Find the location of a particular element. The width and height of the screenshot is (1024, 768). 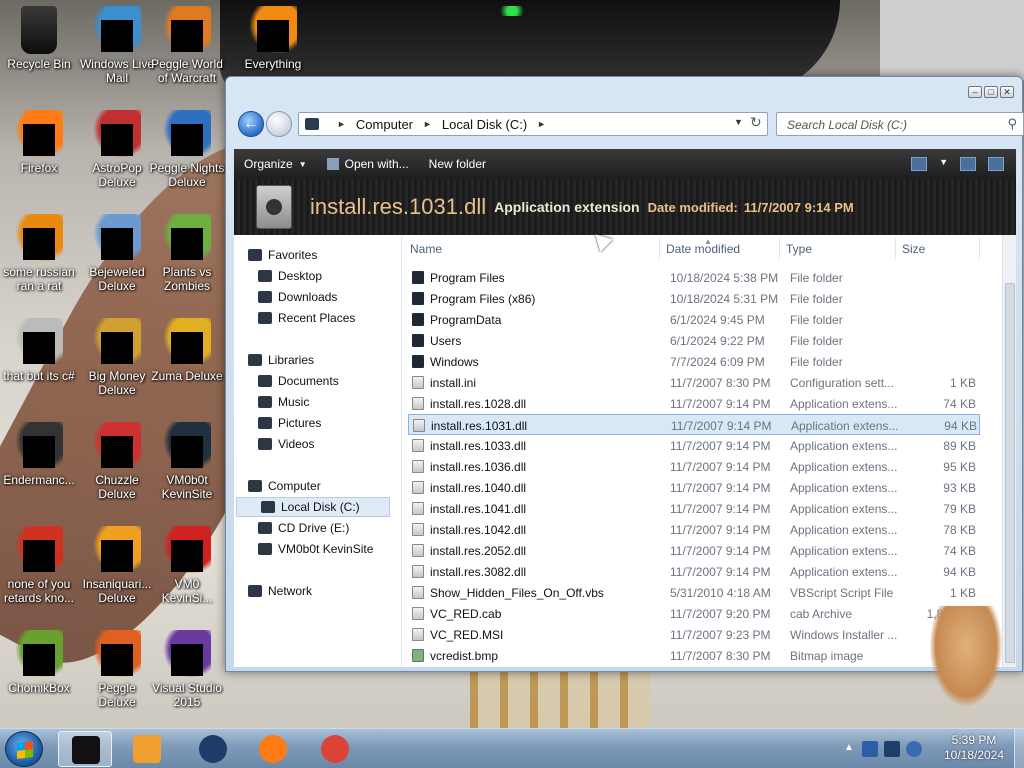

nav-item: Videos is located at coordinates (286, 444).